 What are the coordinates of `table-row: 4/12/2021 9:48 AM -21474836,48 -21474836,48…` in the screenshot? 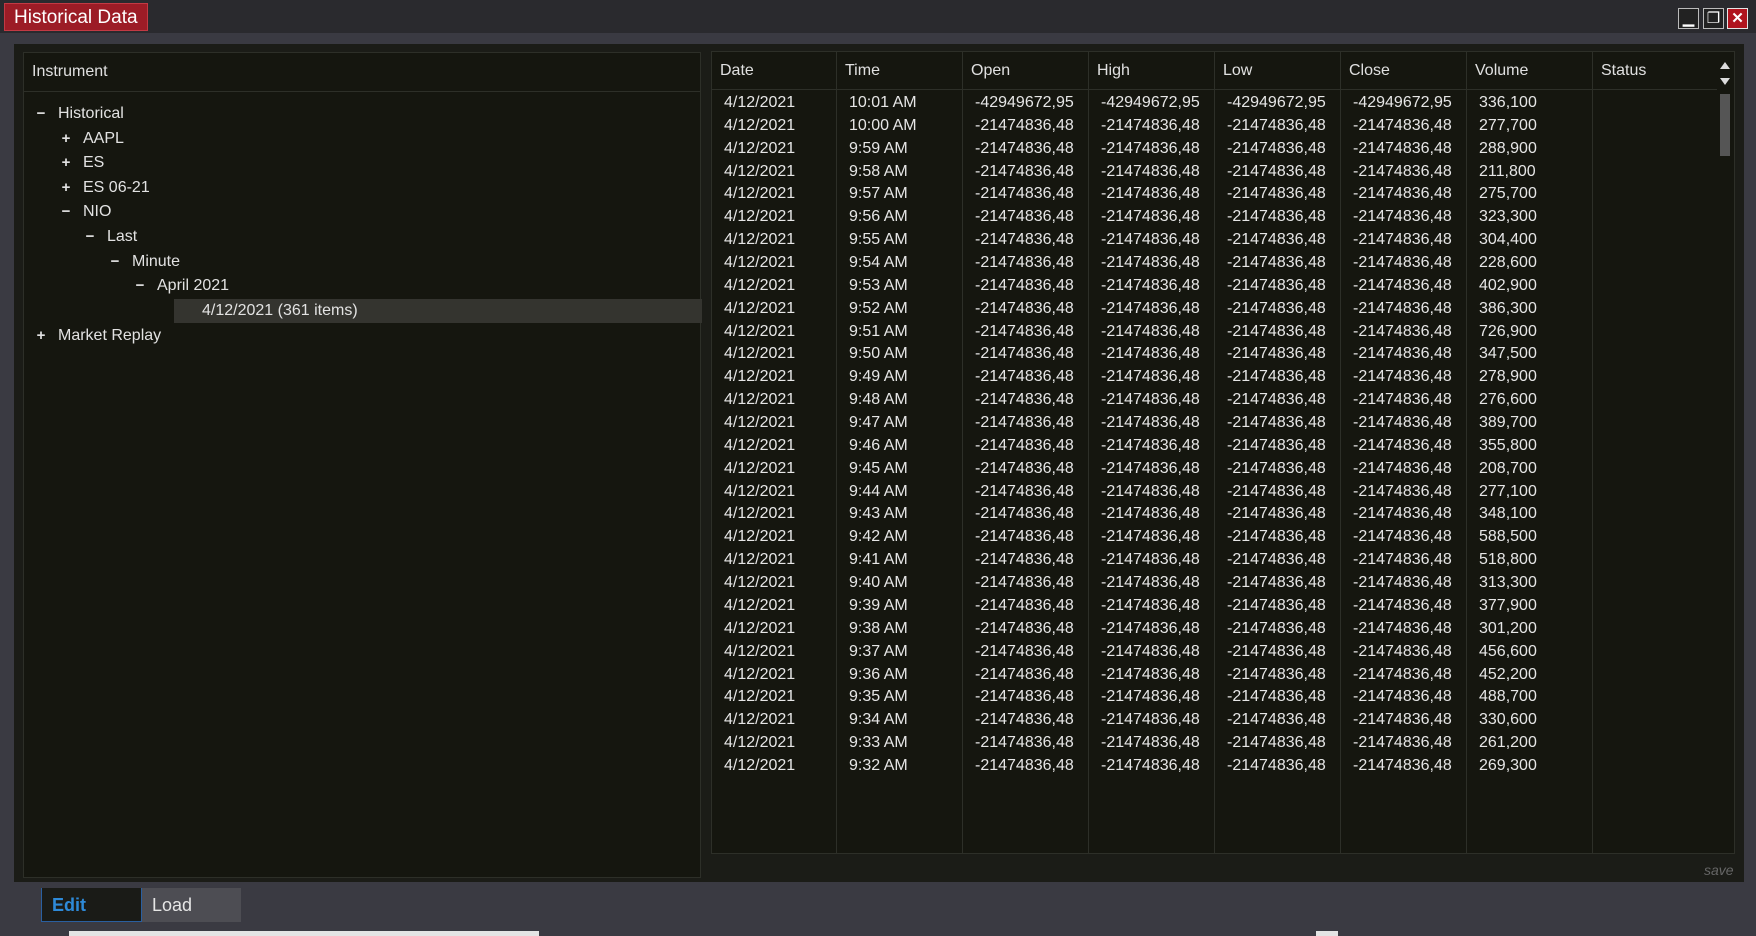 It's located at (1215, 400).